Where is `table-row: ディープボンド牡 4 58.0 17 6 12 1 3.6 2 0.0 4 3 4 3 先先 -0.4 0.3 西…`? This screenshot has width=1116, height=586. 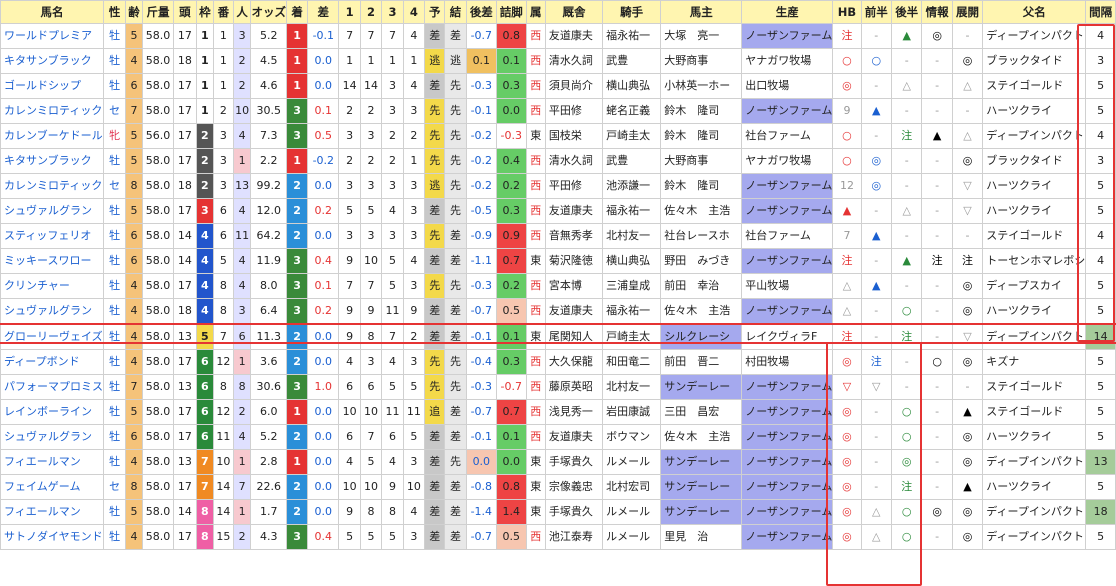
table-row: ディープボンド牡 4 58.0 17 6 12 1 3.6 2 0.0 4 3 4 3 先先 -0.4 0.3 西… is located at coordinates (558, 362).